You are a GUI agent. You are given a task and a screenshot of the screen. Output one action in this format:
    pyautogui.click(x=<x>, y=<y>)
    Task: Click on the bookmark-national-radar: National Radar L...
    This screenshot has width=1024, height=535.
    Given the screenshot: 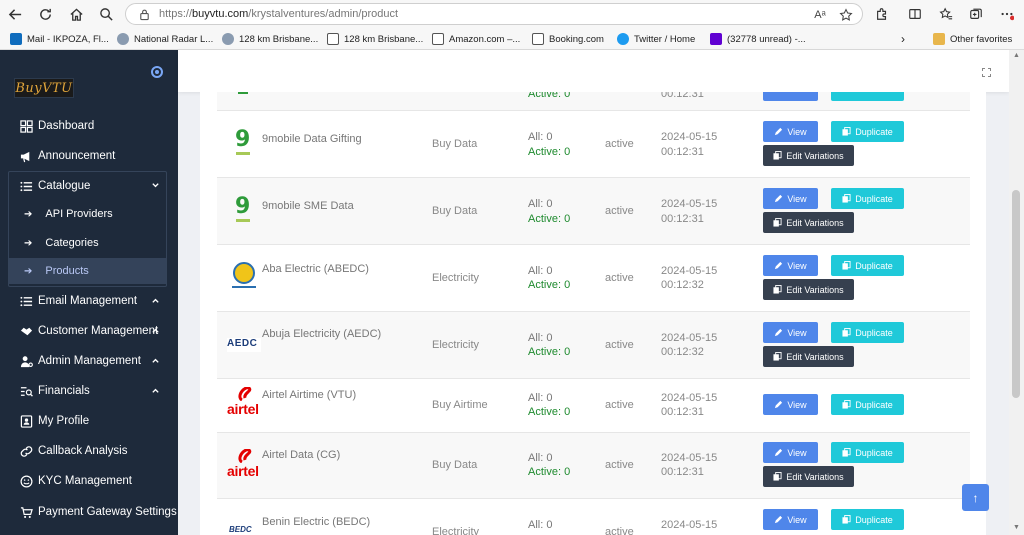 What is the action you would take?
    pyautogui.click(x=165, y=39)
    